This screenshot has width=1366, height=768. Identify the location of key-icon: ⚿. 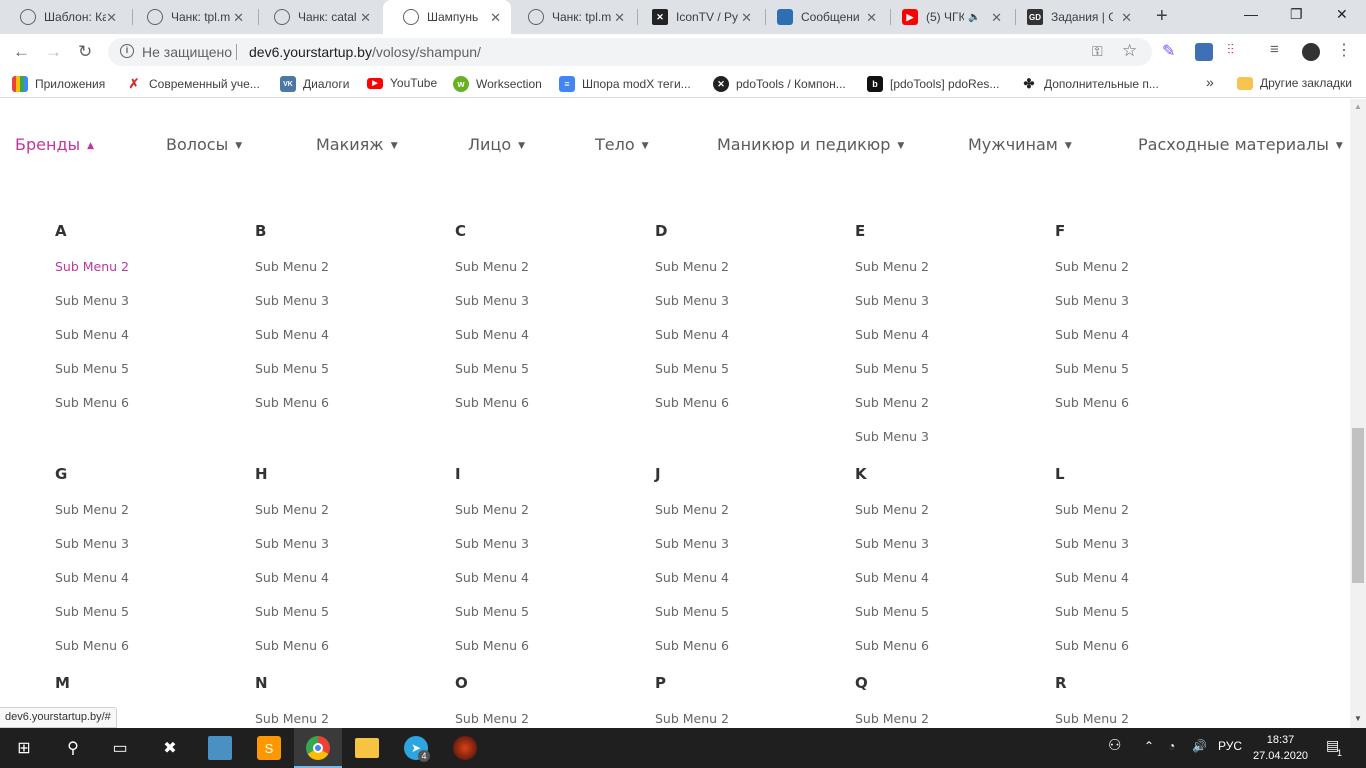
(1097, 51).